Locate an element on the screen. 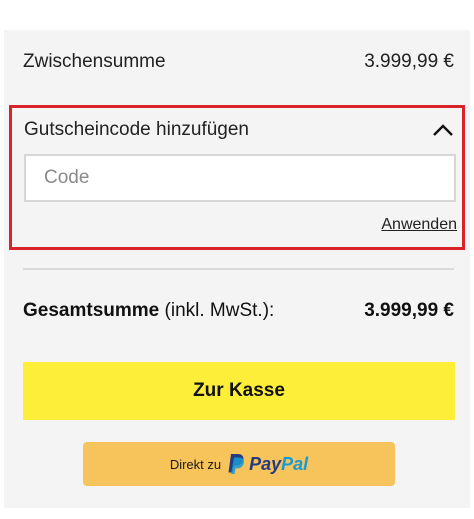  voucher-toggle: Gutscheincode hinzufügen is located at coordinates (239, 130).